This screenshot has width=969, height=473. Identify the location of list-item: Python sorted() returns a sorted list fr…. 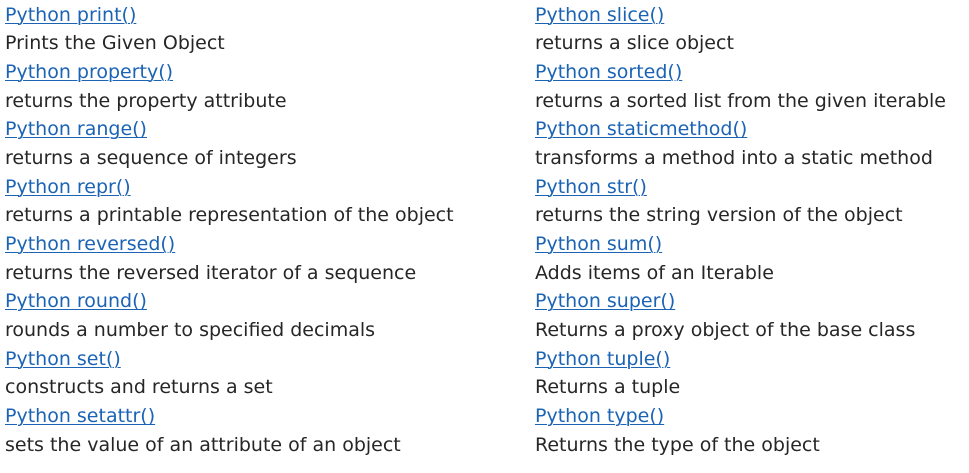
(750, 86).